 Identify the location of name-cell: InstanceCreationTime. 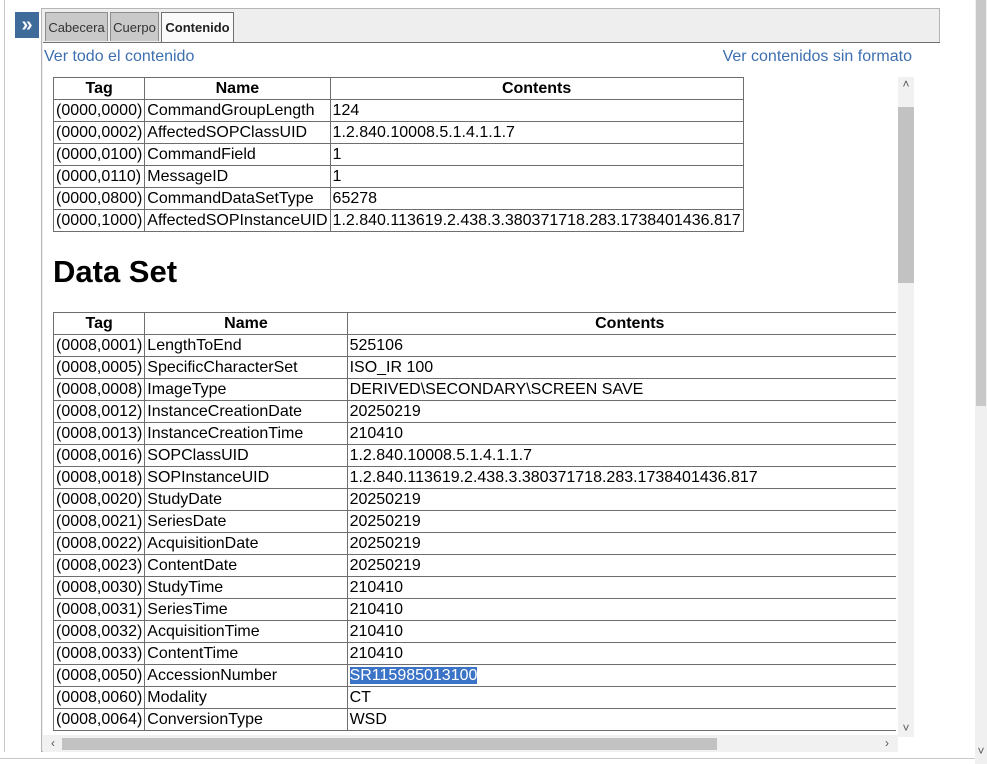
(246, 433).